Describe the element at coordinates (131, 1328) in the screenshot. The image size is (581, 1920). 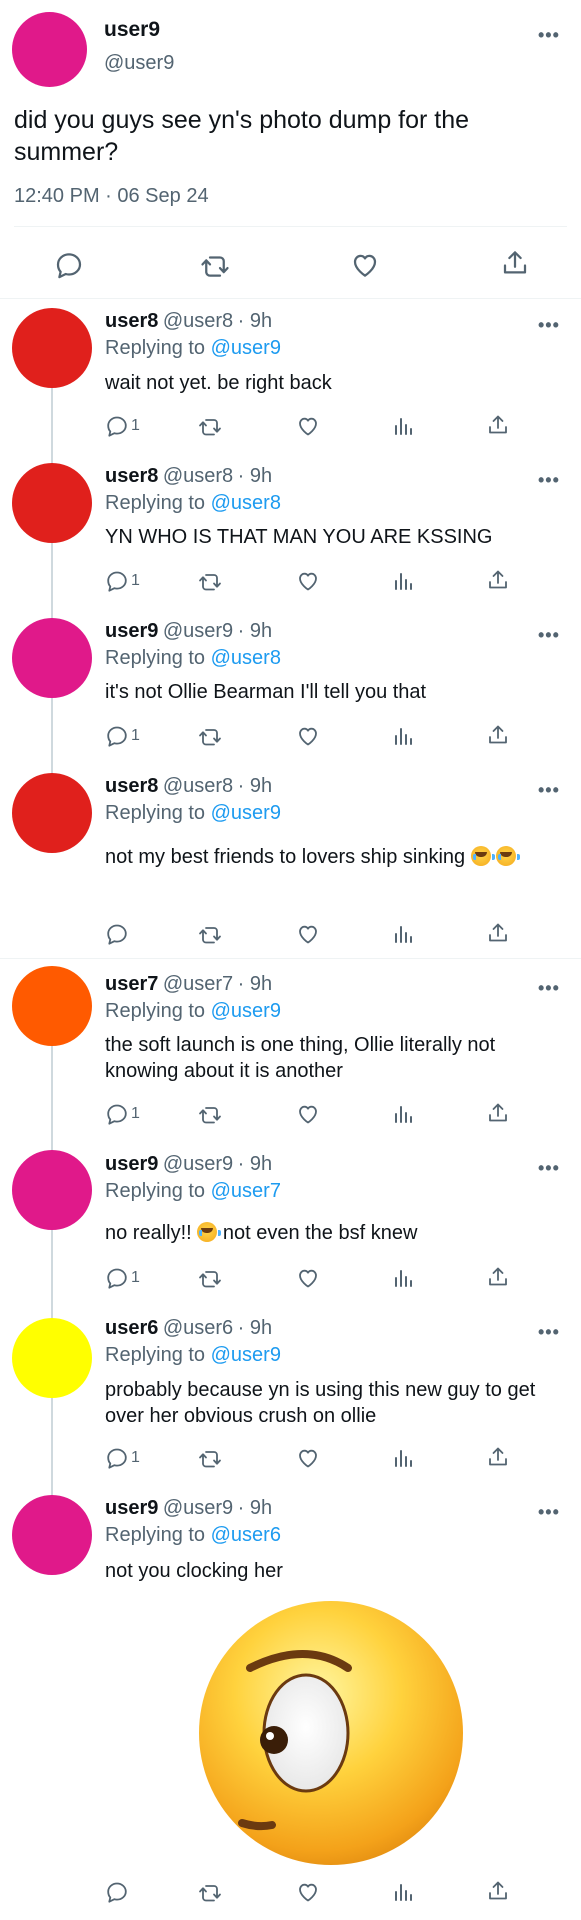
I see `display-name: user6` at that location.